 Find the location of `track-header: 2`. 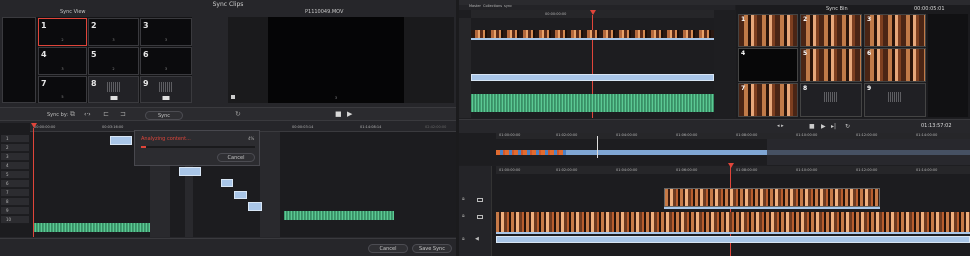

track-header: 2 is located at coordinates (15, 148).